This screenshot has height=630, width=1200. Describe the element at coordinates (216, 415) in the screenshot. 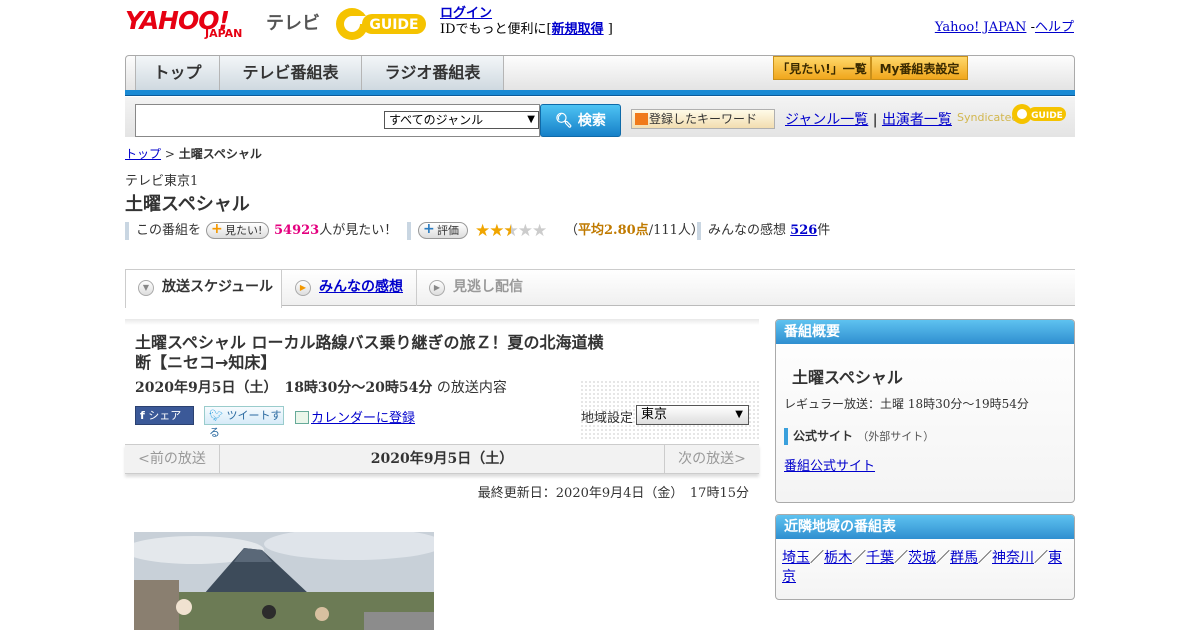

I see `twitter-icon: 🐦︎` at that location.